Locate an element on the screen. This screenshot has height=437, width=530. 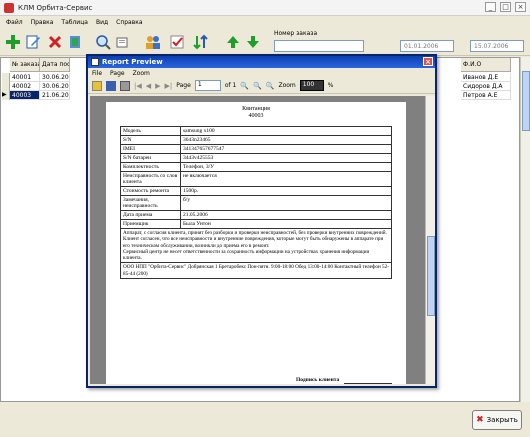
field-label: Неисправность со слов клиента is located at coordinates (150, 179).